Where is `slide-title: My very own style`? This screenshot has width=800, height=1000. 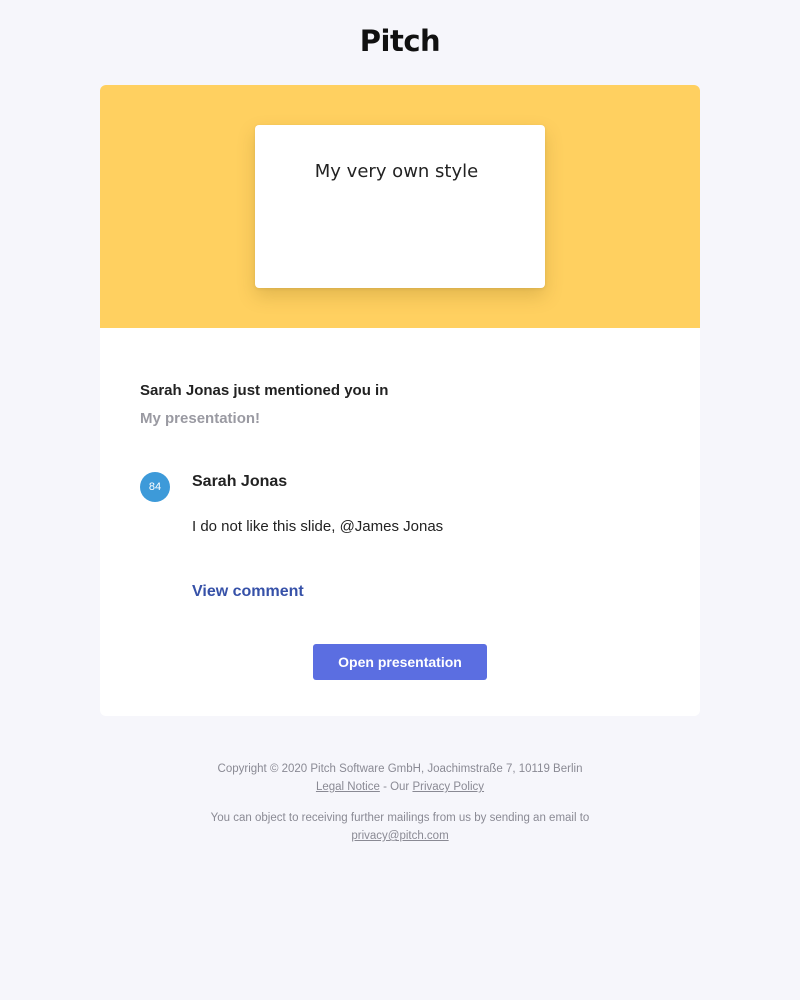
slide-title: My very own style is located at coordinates (396, 171).